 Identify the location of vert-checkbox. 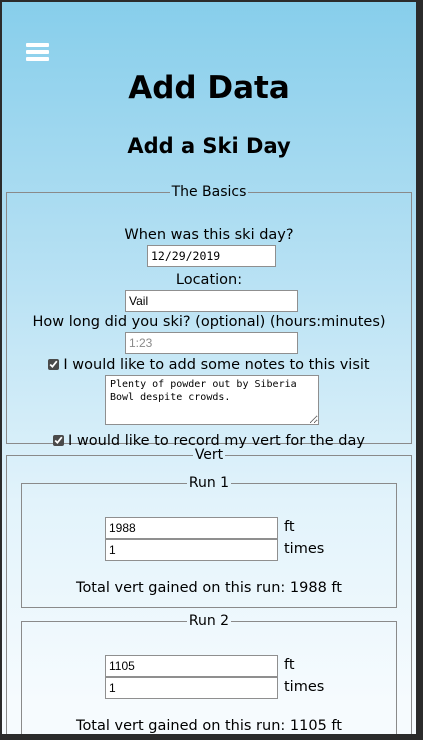
(59, 440).